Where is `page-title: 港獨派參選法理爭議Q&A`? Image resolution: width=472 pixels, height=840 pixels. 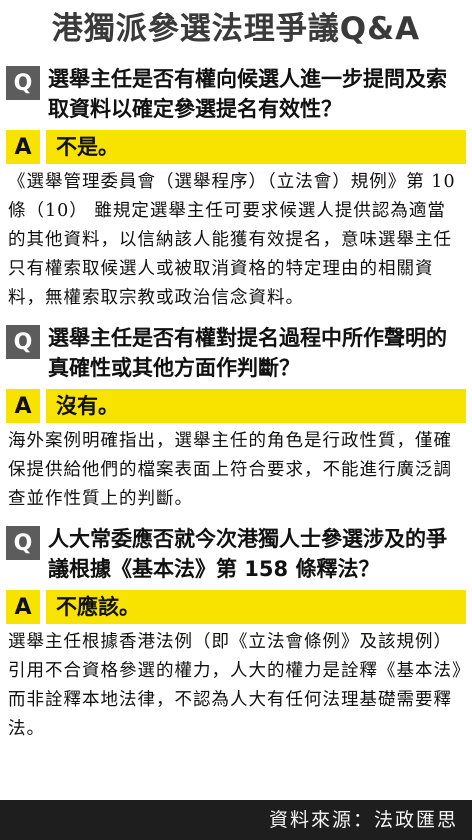
page-title: 港獨派參選法理爭議Q&A is located at coordinates (236, 29).